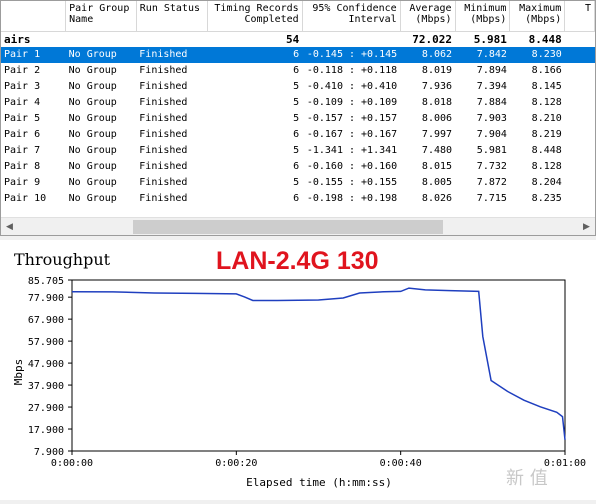 This screenshot has height=504, width=596. What do you see at coordinates (437, 86) in the screenshot?
I see `cell-avg: 7.936` at bounding box center [437, 86].